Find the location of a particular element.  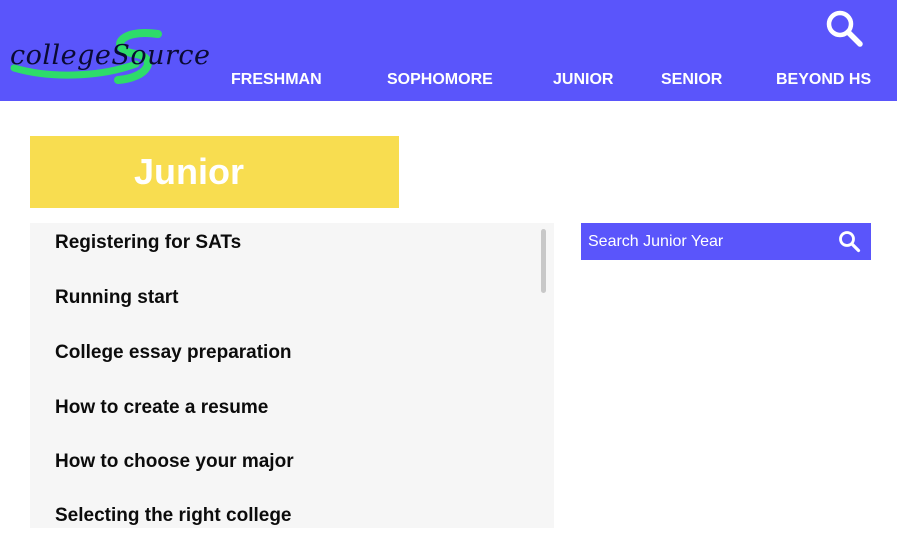

nav-freshman: FRESHMAN is located at coordinates (276, 80).